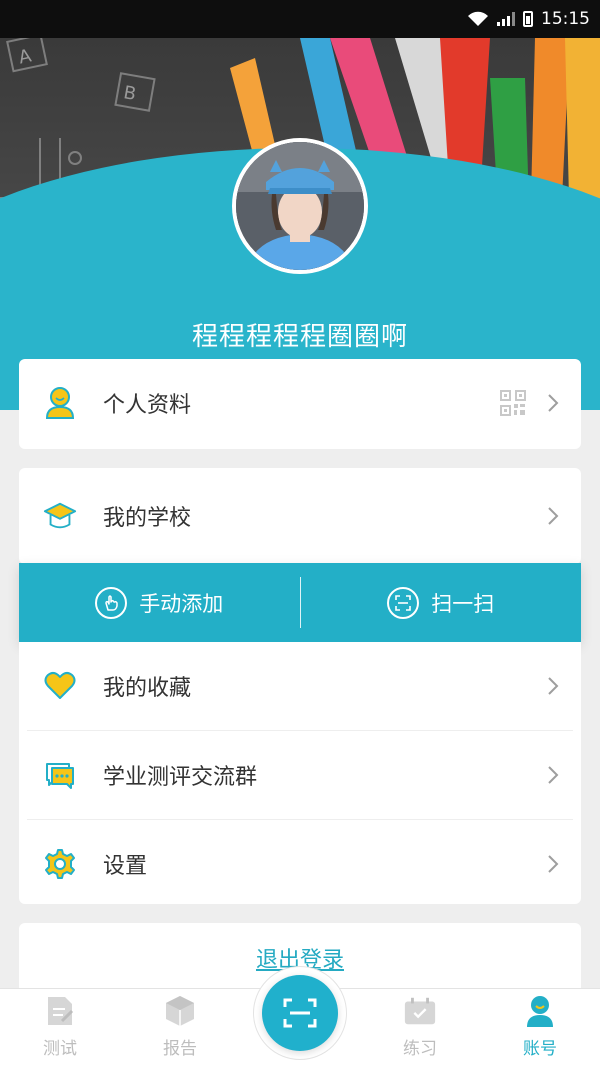 The width and height of the screenshot is (600, 1065). What do you see at coordinates (513, 403) in the screenshot?
I see `qr-code-icon` at bounding box center [513, 403].